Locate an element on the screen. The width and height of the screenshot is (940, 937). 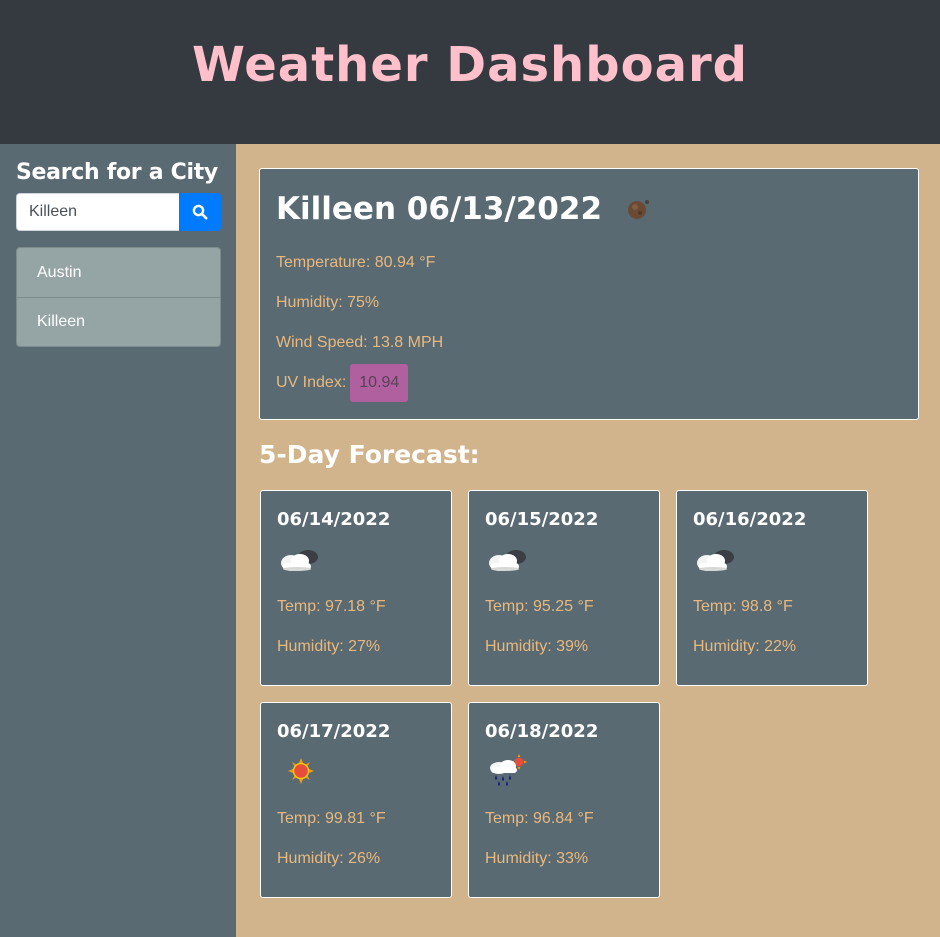
forecast-date: 06/17/2022 is located at coordinates (334, 731).